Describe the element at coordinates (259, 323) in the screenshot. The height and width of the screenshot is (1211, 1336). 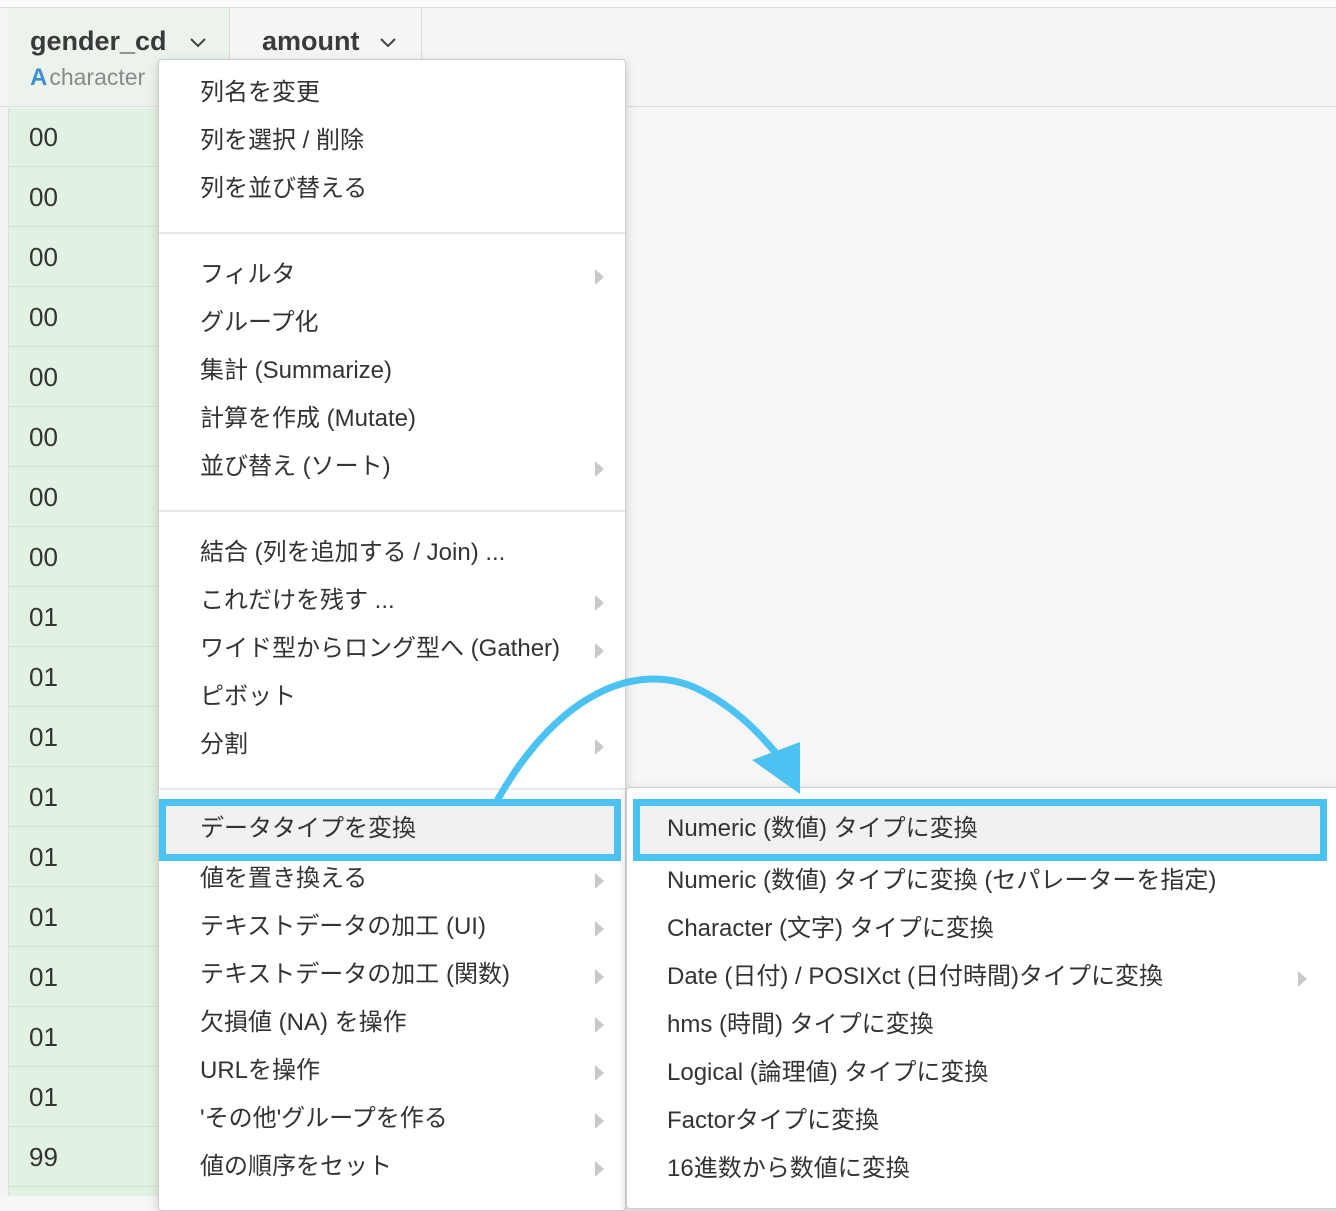
I see `menu-item-group: グループ化` at that location.